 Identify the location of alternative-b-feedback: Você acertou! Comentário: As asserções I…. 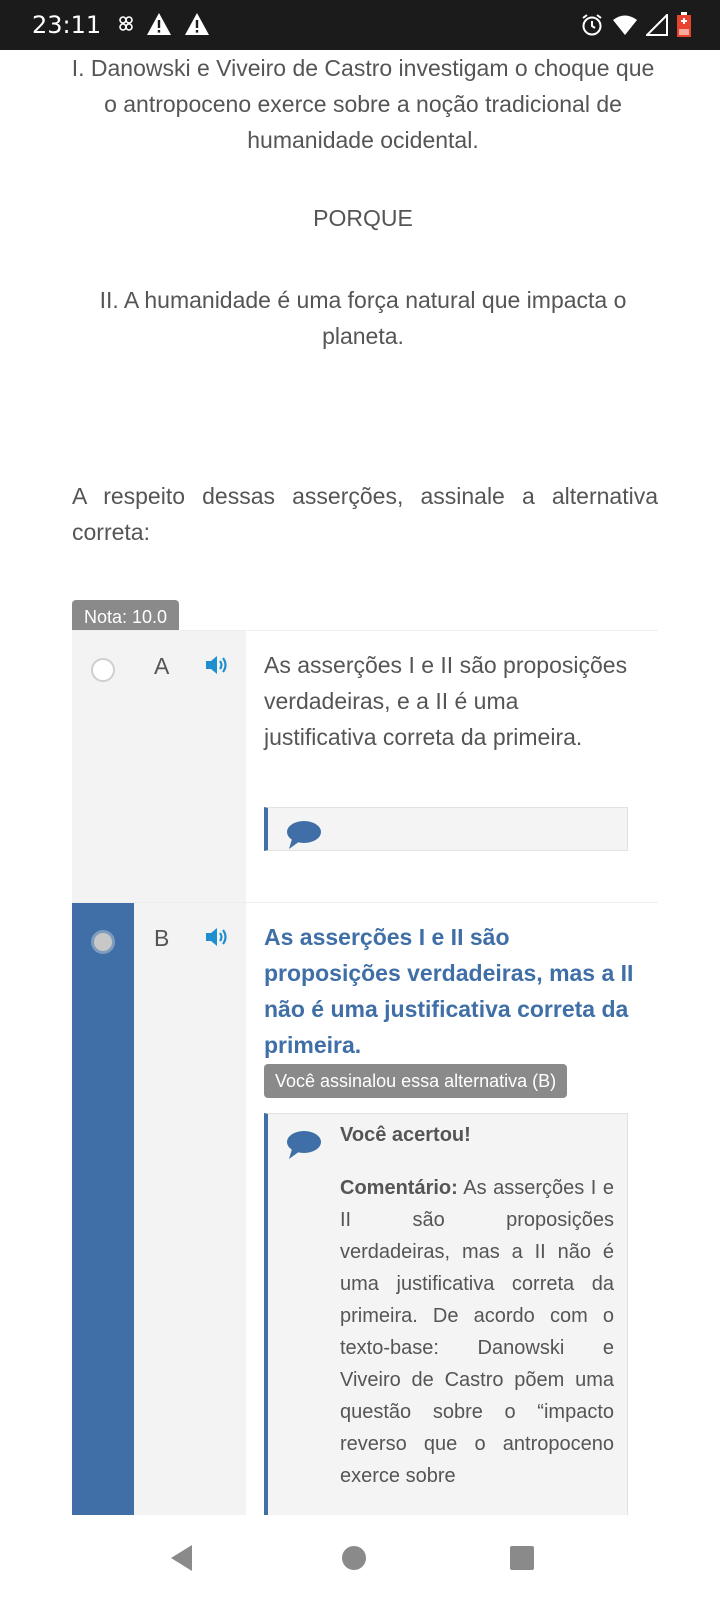
(446, 1314).